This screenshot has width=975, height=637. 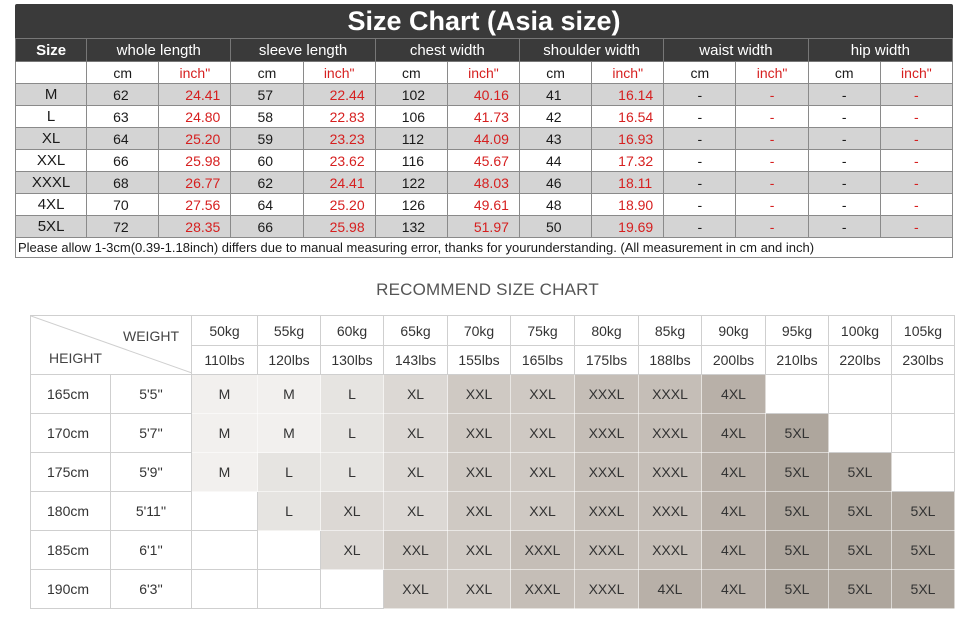 What do you see at coordinates (352, 394) in the screenshot?
I see `recommended-size-cell: L` at bounding box center [352, 394].